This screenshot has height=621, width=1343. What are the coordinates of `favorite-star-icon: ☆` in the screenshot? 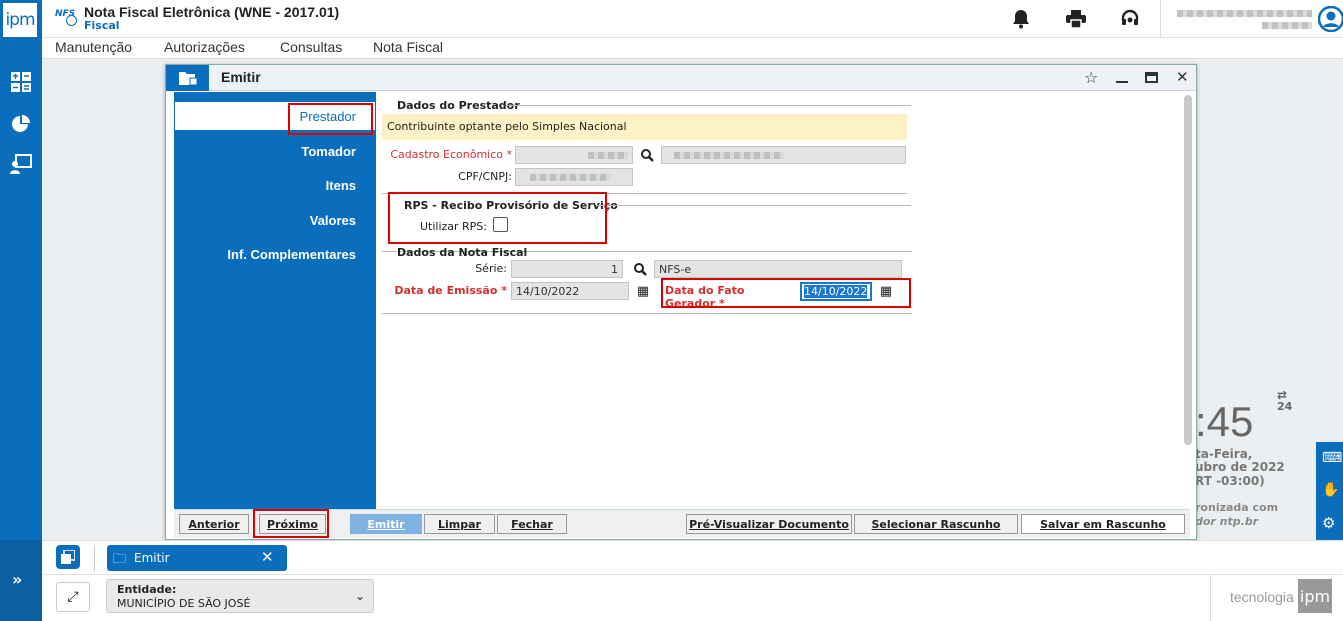 It's located at (1091, 77).